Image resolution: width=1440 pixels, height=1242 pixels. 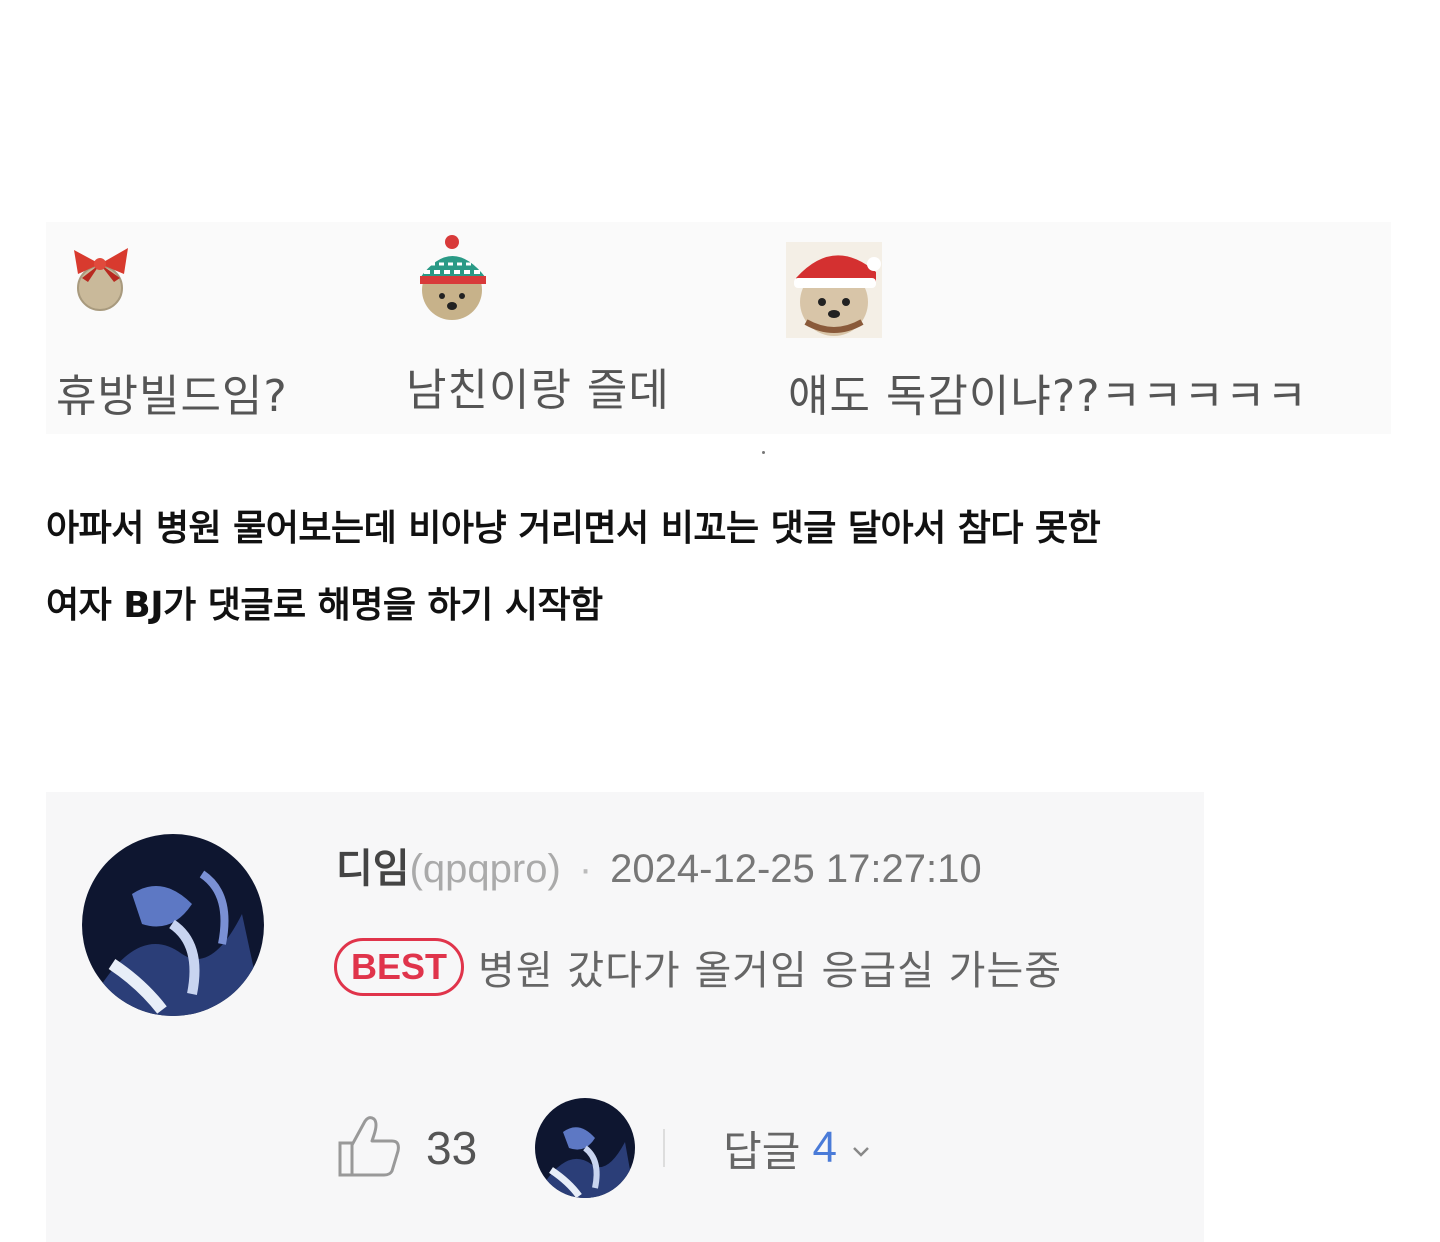 What do you see at coordinates (173, 925) in the screenshot?
I see `avatar` at bounding box center [173, 925].